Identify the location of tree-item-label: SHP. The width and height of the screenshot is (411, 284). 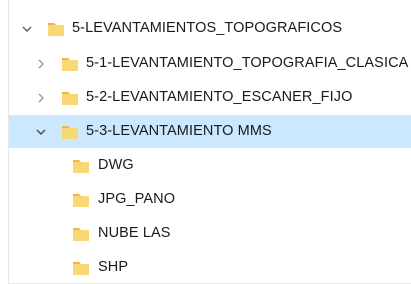
(113, 267).